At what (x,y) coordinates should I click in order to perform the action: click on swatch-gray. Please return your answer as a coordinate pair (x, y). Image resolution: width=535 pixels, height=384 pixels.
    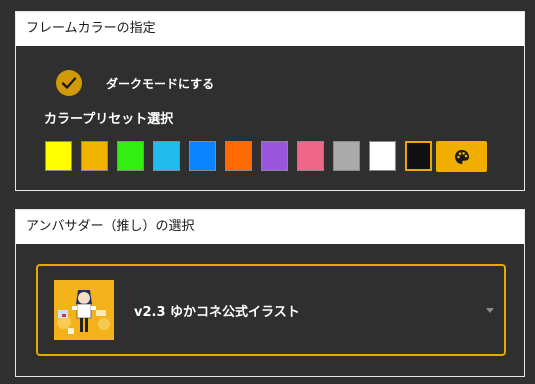
    Looking at the image, I should click on (346, 156).